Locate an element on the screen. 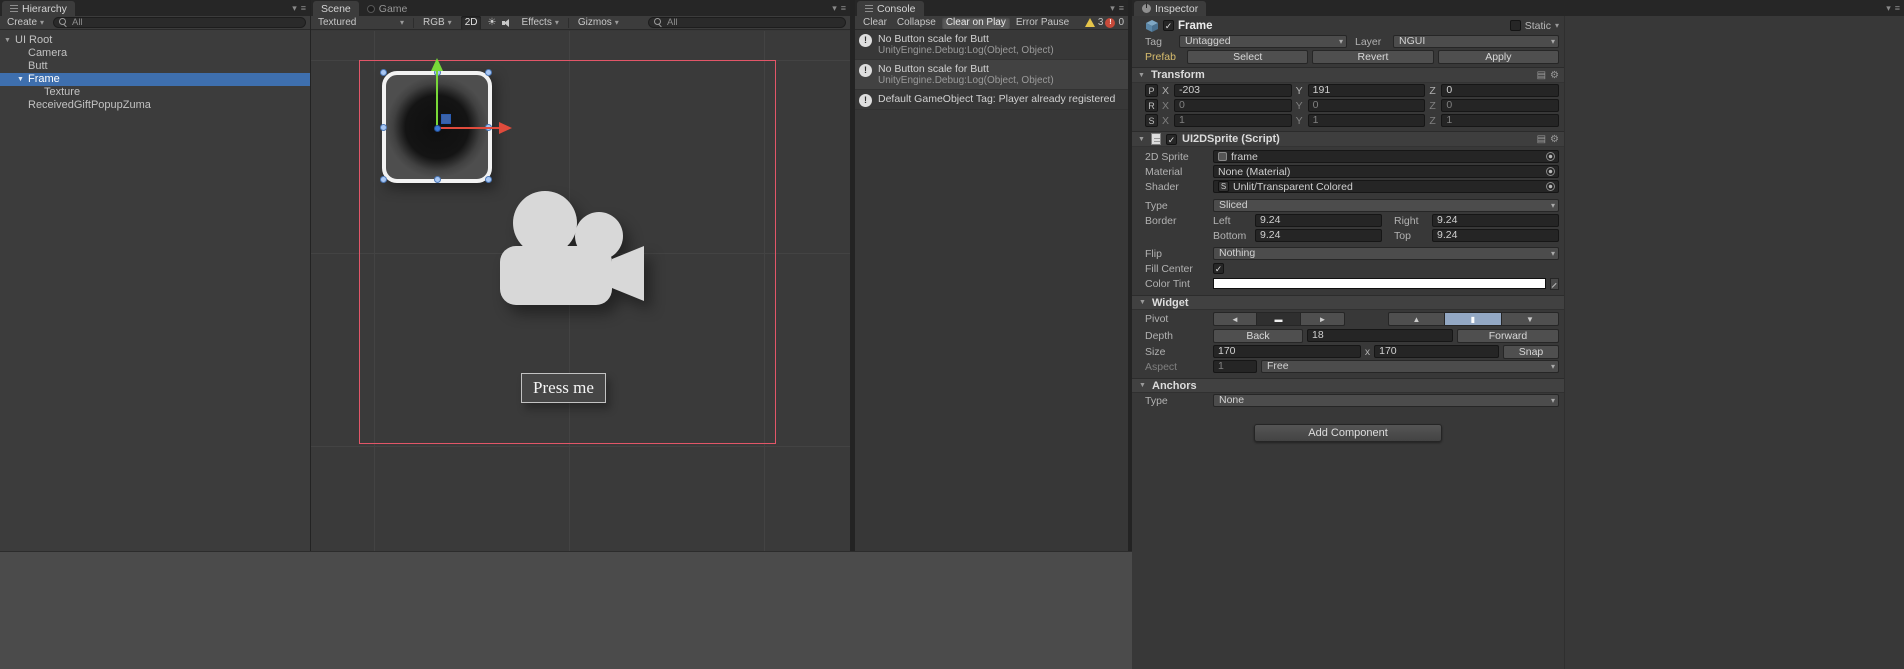 The image size is (1904, 669). border-top-field: 9.24 is located at coordinates (1495, 235).